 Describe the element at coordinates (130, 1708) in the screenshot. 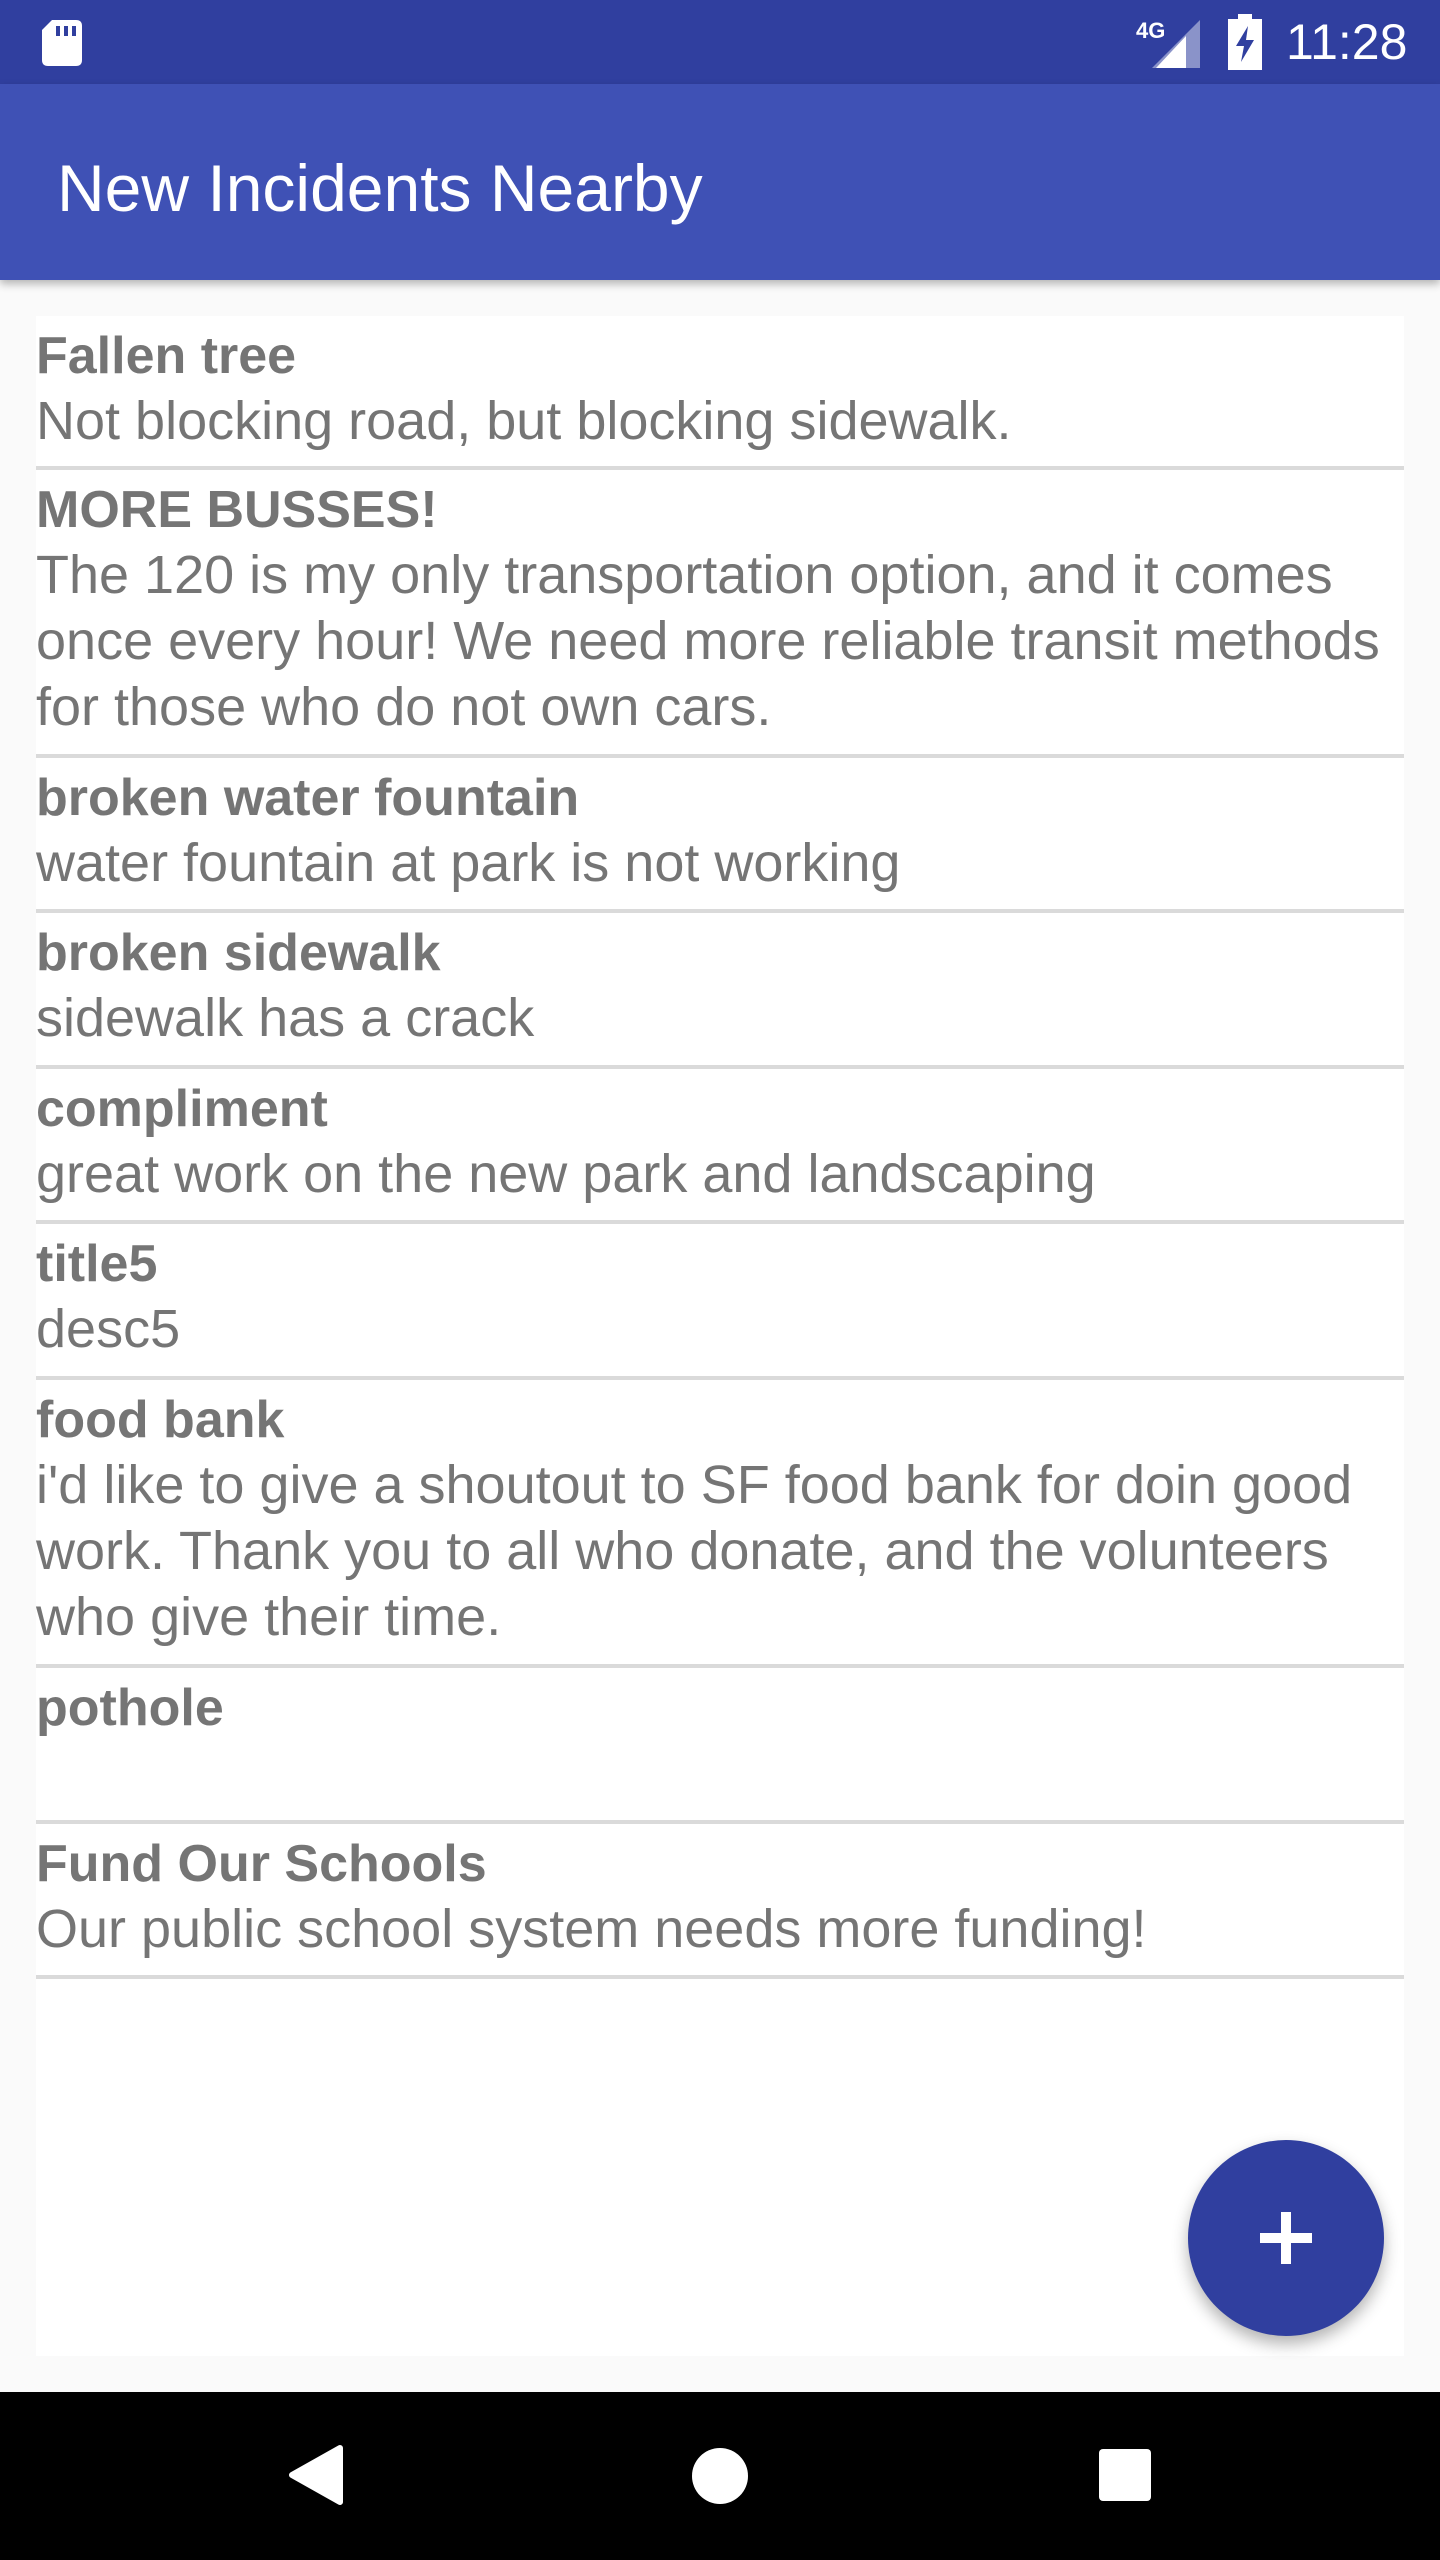

I see `incident-title: pothole` at that location.